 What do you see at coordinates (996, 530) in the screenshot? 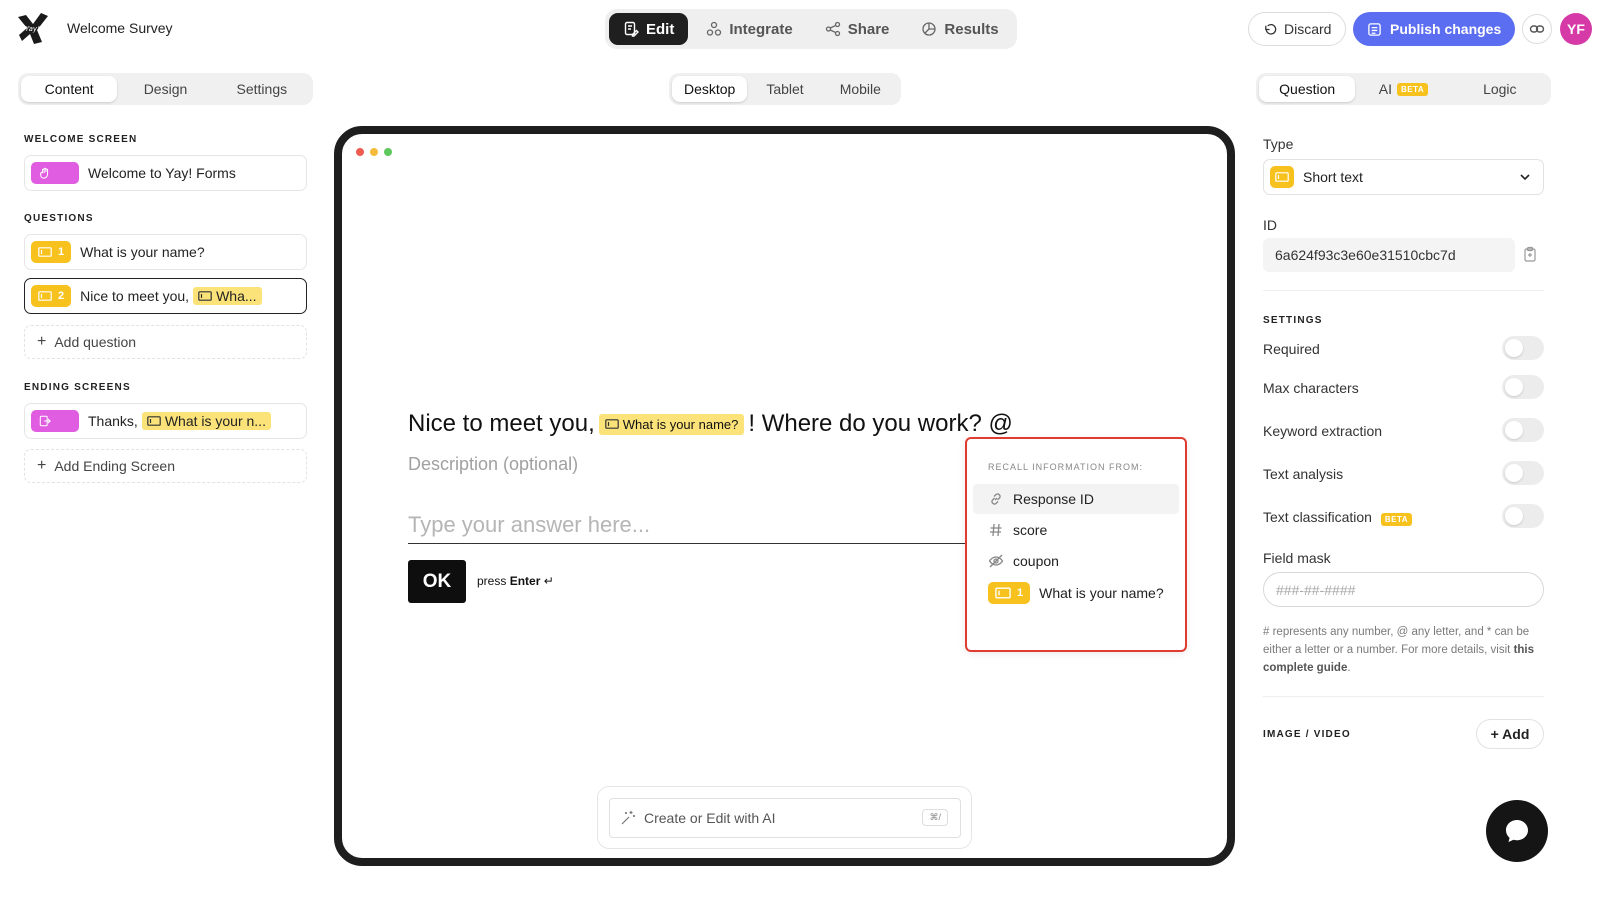
I see `hash-icon` at bounding box center [996, 530].